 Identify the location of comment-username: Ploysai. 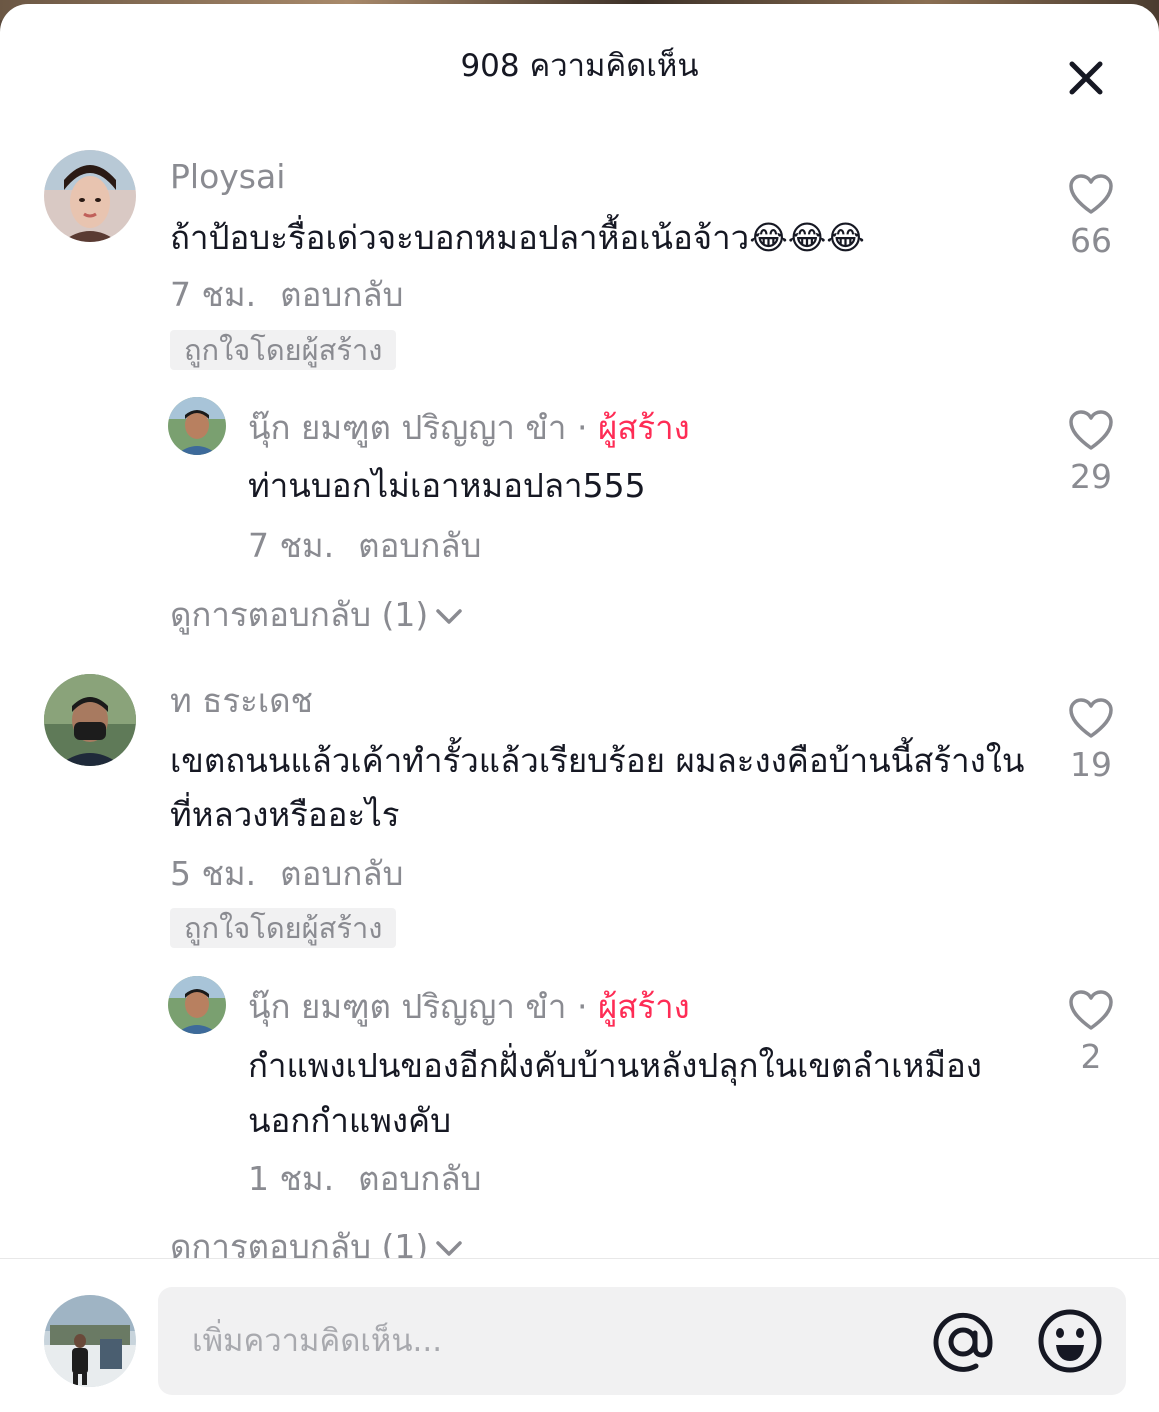
(227, 177).